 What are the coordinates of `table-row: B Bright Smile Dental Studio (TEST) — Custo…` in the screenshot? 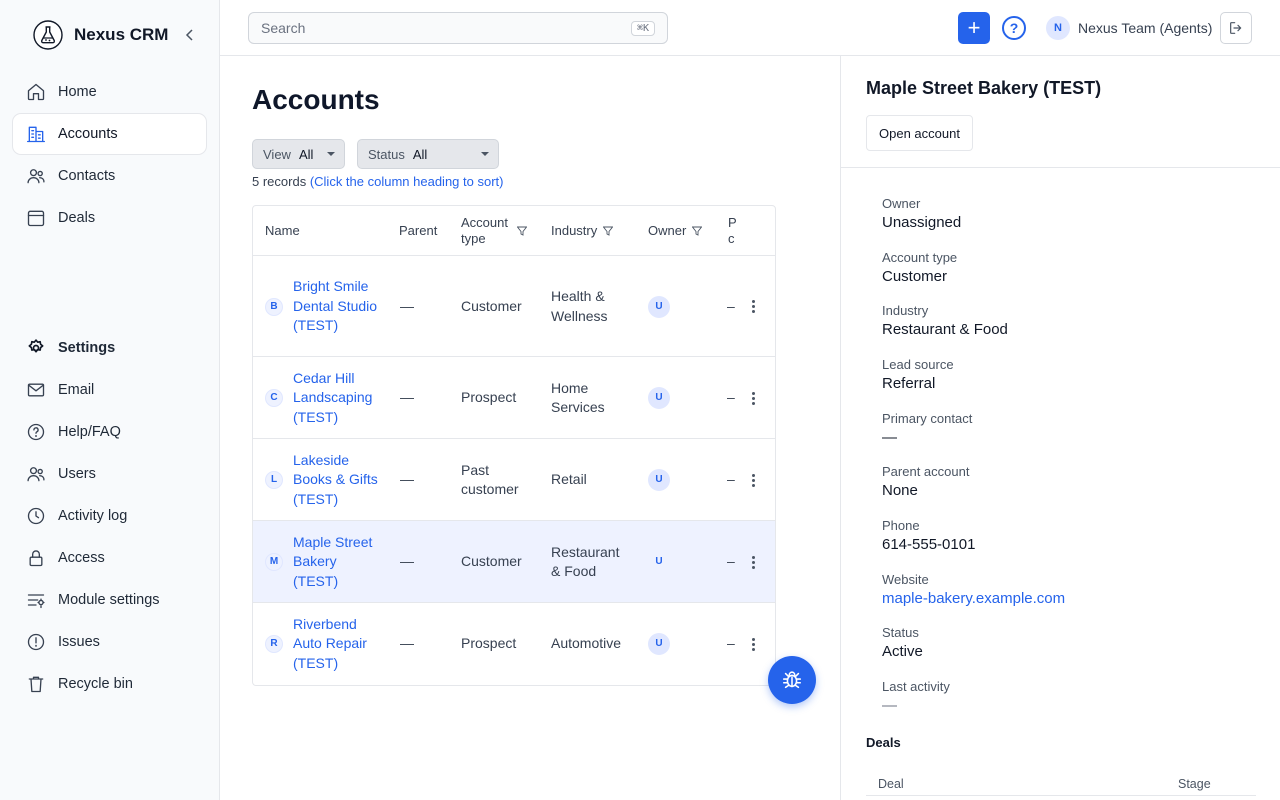 It's located at (514, 306).